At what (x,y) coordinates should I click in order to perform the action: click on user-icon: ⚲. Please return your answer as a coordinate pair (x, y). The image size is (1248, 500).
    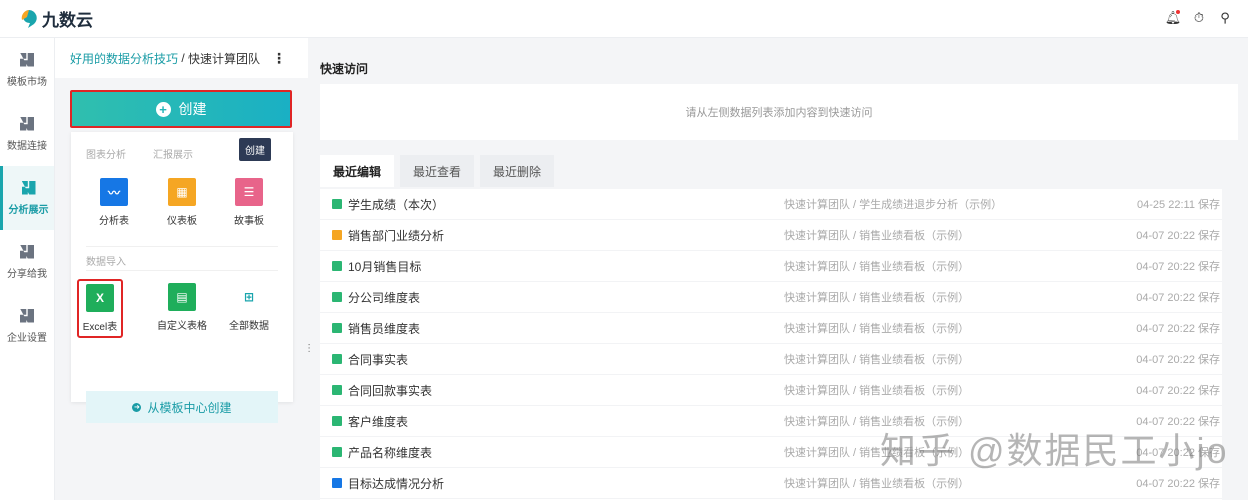
    Looking at the image, I should click on (1225, 18).